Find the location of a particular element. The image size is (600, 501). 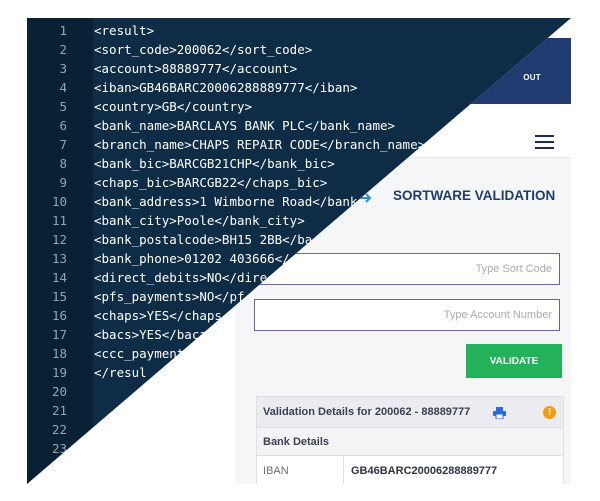

code-text: <ccc_payment is located at coordinates (139, 353).